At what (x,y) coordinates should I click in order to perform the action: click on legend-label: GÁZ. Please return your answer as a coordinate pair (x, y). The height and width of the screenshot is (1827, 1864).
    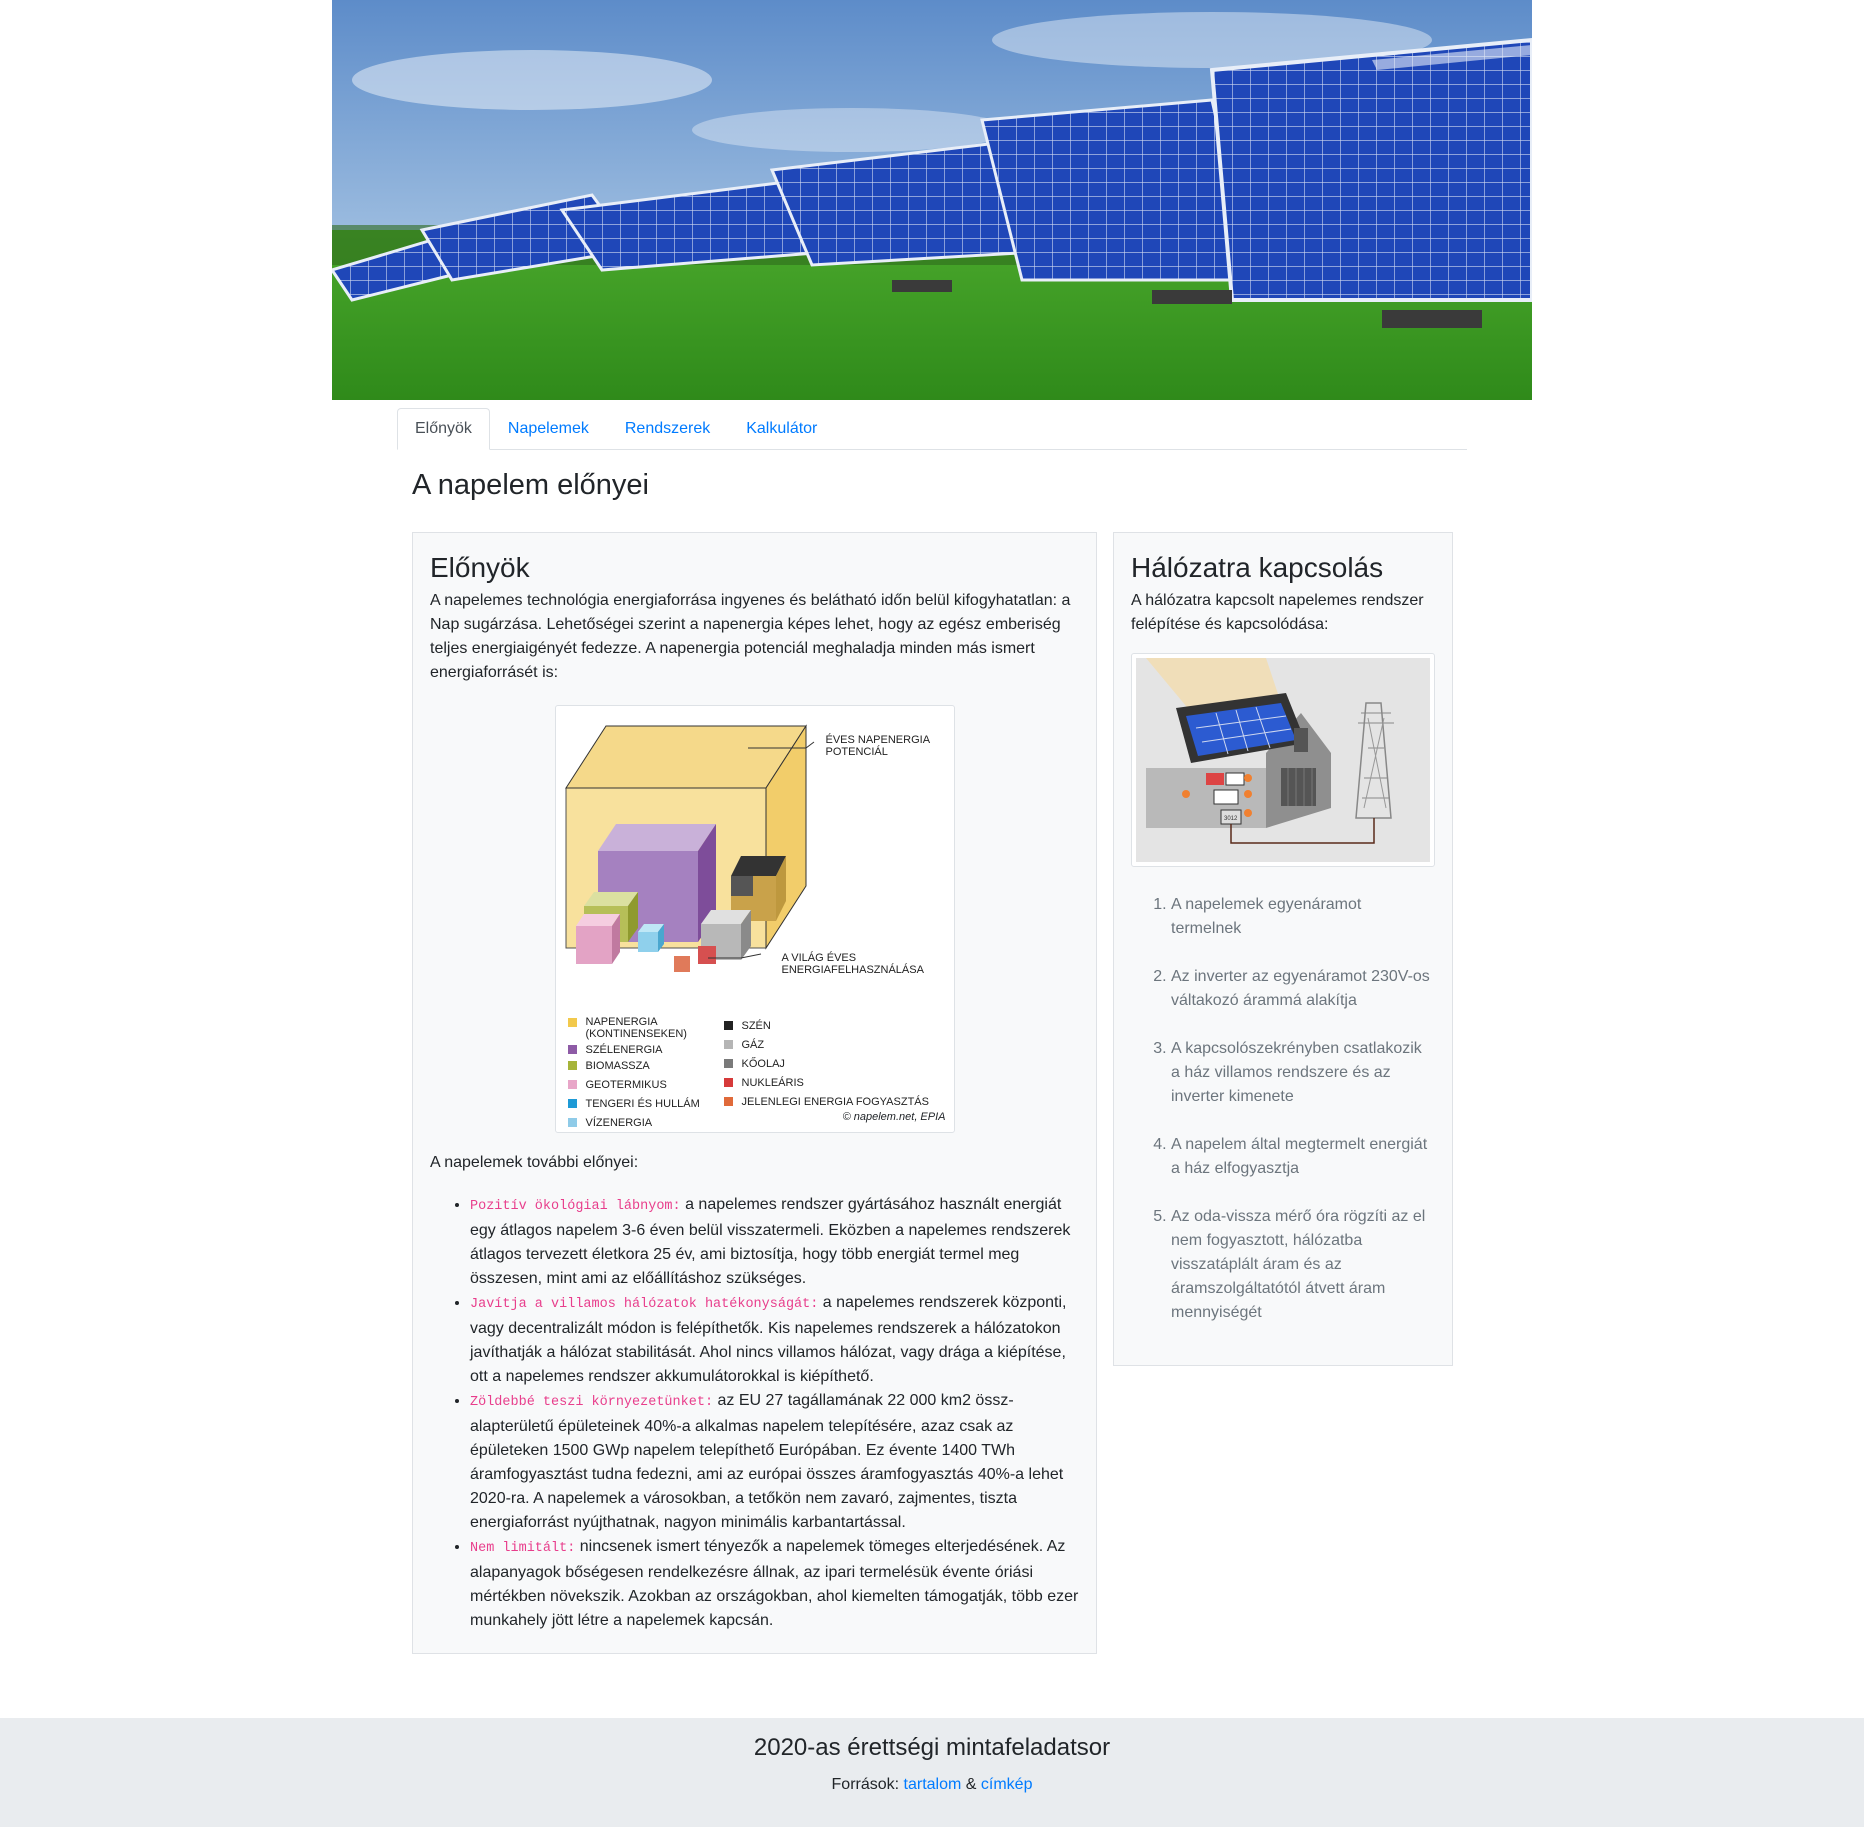
    Looking at the image, I should click on (753, 1044).